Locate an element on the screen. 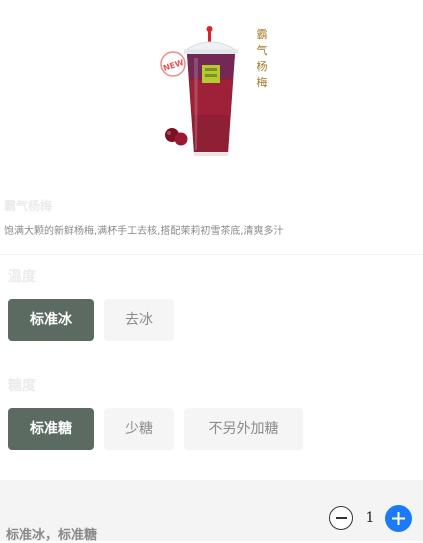 The width and height of the screenshot is (423, 543). sweetness-option-standard-sugar: 标准糖 is located at coordinates (51, 429).